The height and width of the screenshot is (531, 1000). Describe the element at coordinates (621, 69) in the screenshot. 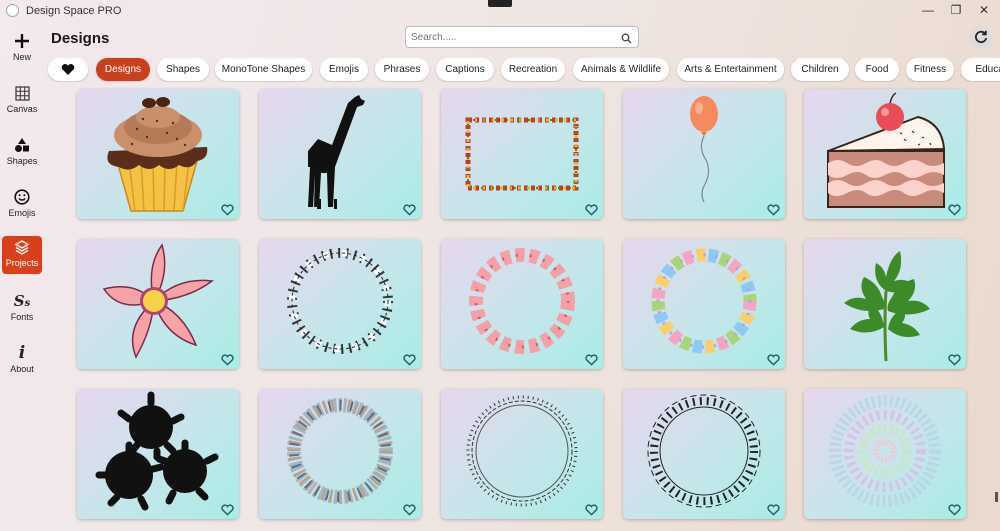

I see `category-chip-animals-wildlife: Animals & Wildlife` at that location.